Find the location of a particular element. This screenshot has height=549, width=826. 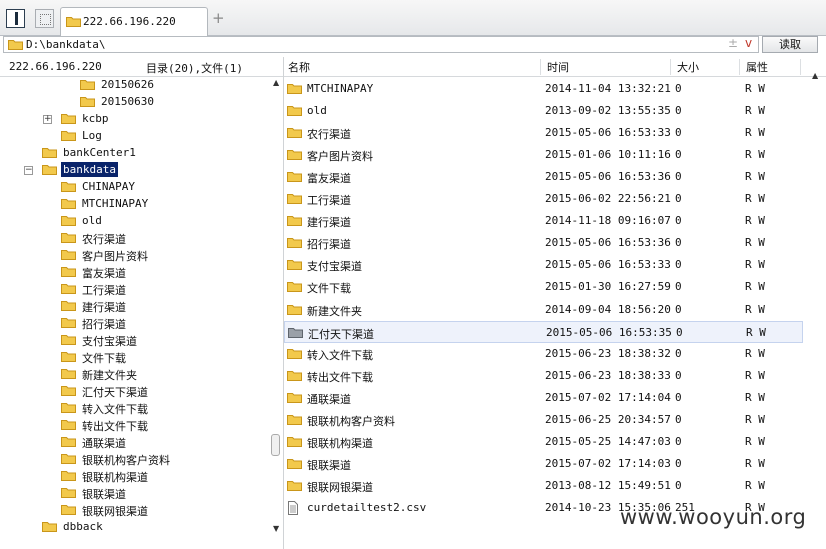

file-name: old is located at coordinates (317, 111).